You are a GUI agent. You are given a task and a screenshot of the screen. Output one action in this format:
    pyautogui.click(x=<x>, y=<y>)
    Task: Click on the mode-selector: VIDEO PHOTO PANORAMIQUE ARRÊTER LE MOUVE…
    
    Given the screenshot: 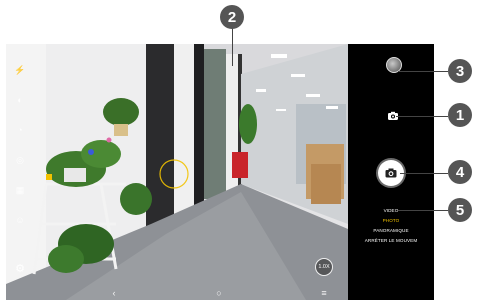 What is the action you would take?
    pyautogui.click(x=391, y=226)
    